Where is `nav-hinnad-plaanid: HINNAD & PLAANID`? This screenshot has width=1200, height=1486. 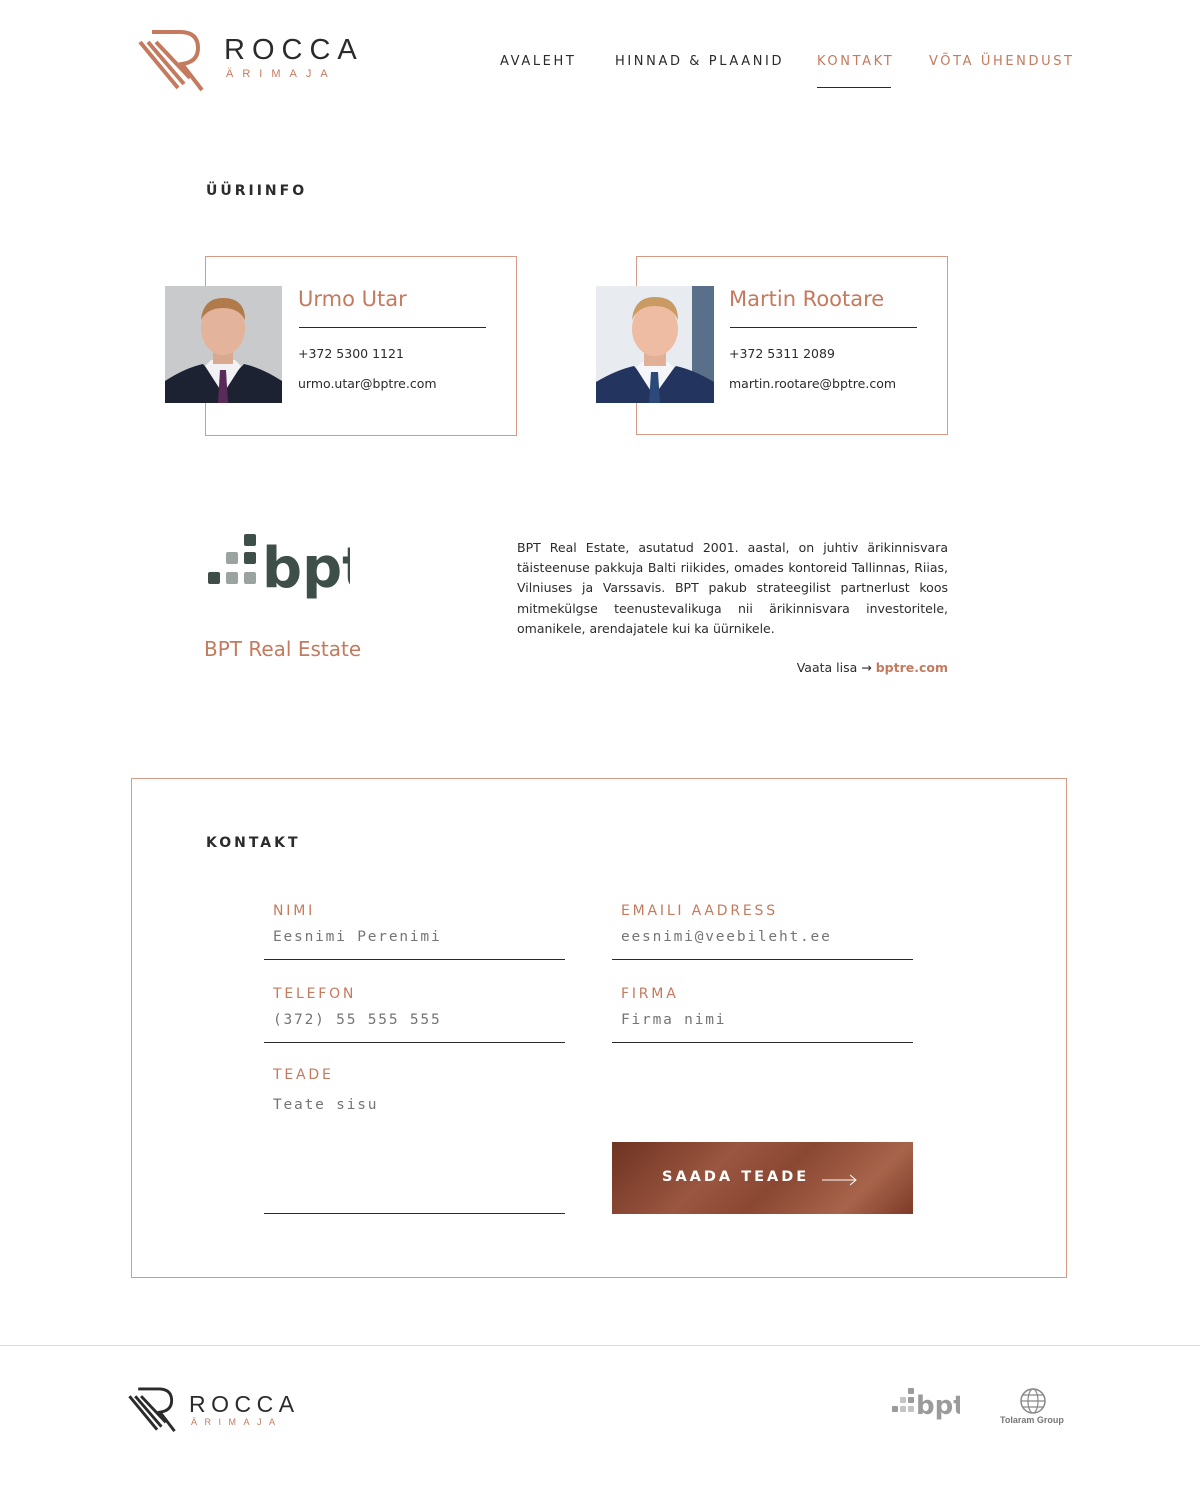 nav-hinnad-plaanid: HINNAD & PLAANID is located at coordinates (699, 61).